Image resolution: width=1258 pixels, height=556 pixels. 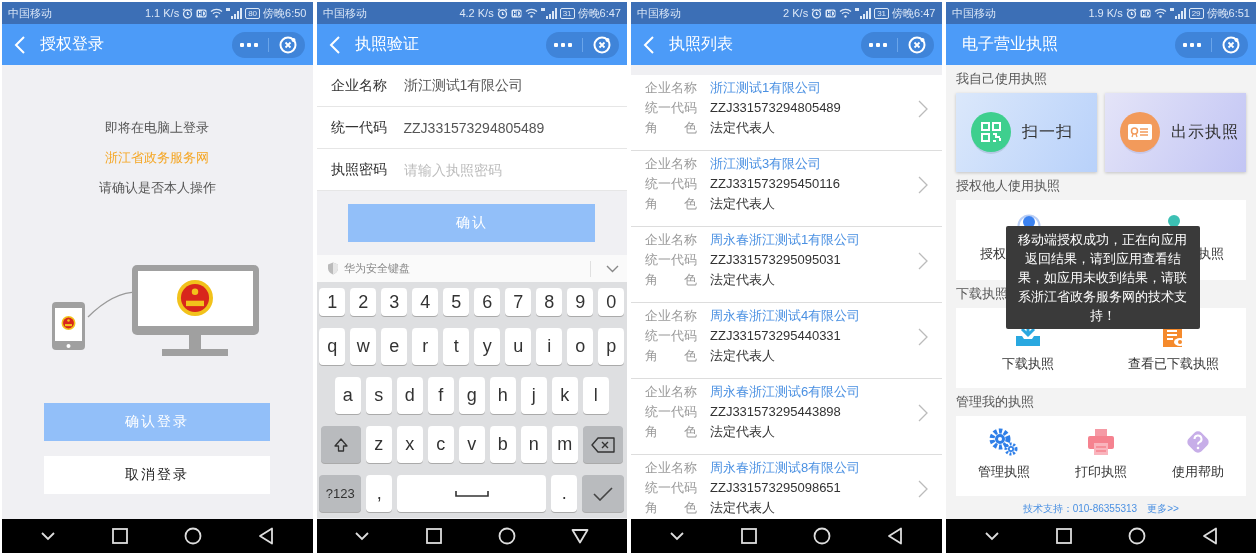 What do you see at coordinates (533, 444) in the screenshot?
I see `keyboard-key: n` at bounding box center [533, 444].